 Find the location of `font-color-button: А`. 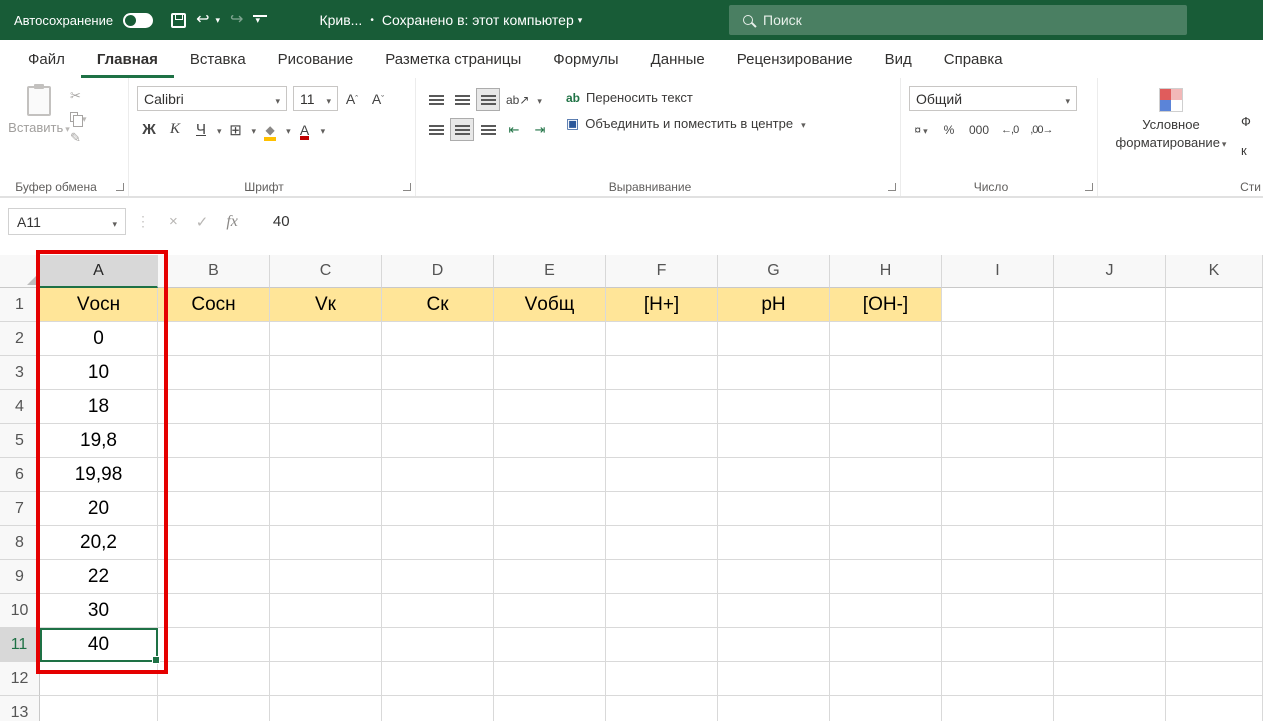

font-color-button: А is located at coordinates (305, 129).